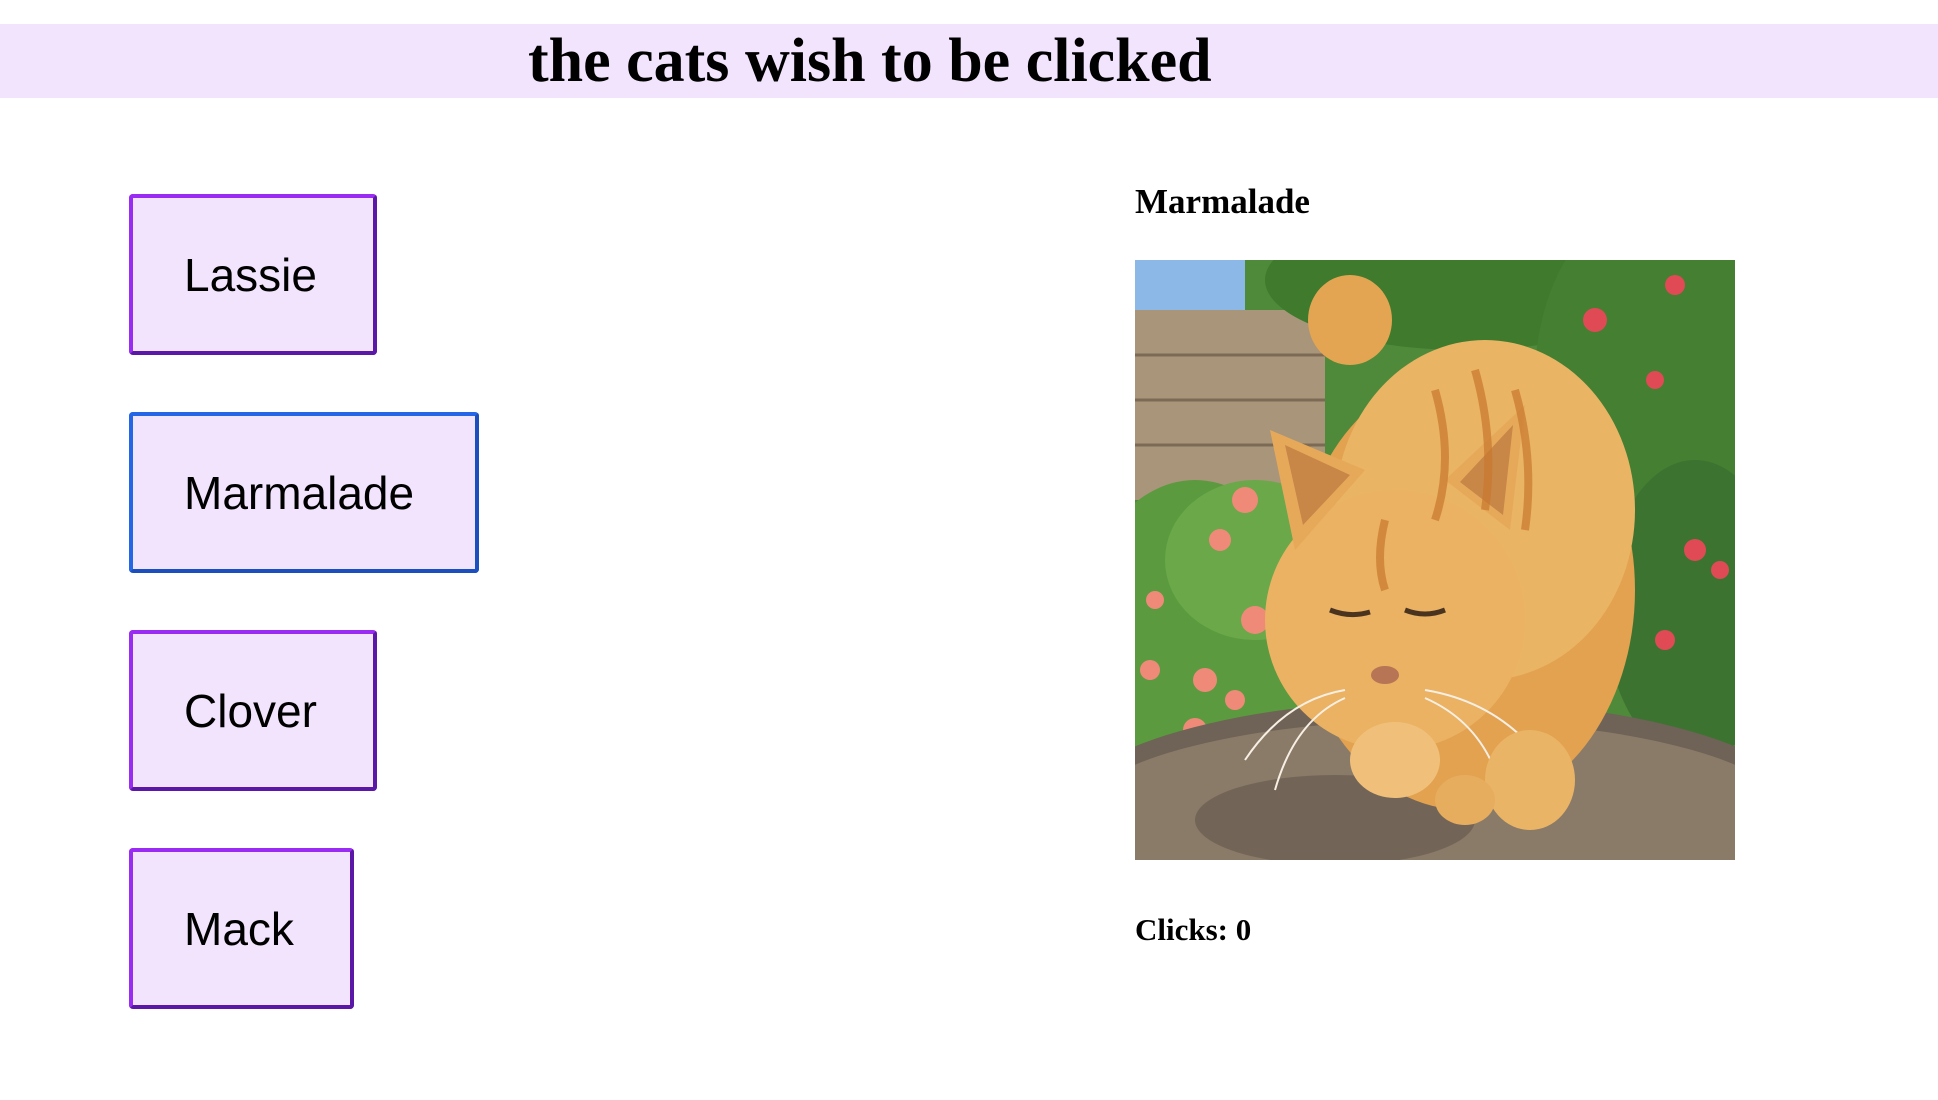  I want to click on header-banner: the cats wish to be clicked, so click(969, 61).